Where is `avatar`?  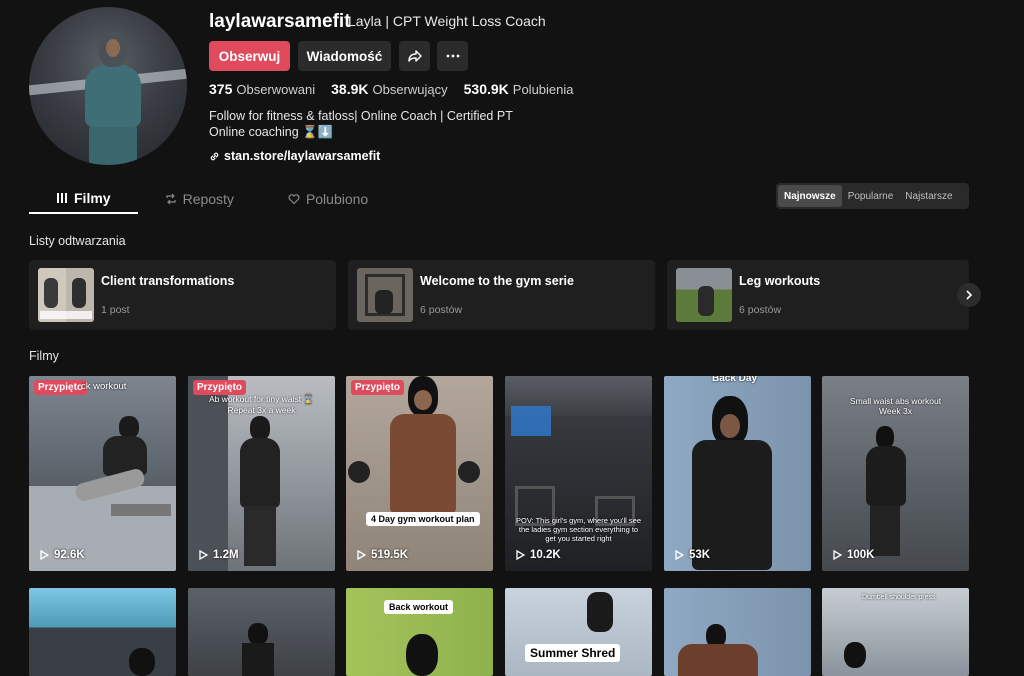
avatar is located at coordinates (108, 86).